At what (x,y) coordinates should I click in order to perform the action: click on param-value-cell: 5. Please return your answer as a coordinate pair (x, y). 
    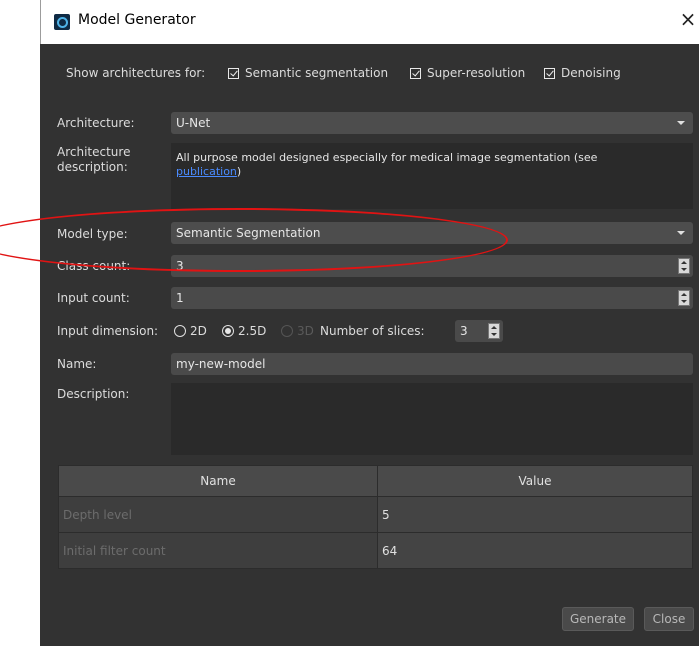
    Looking at the image, I should click on (535, 514).